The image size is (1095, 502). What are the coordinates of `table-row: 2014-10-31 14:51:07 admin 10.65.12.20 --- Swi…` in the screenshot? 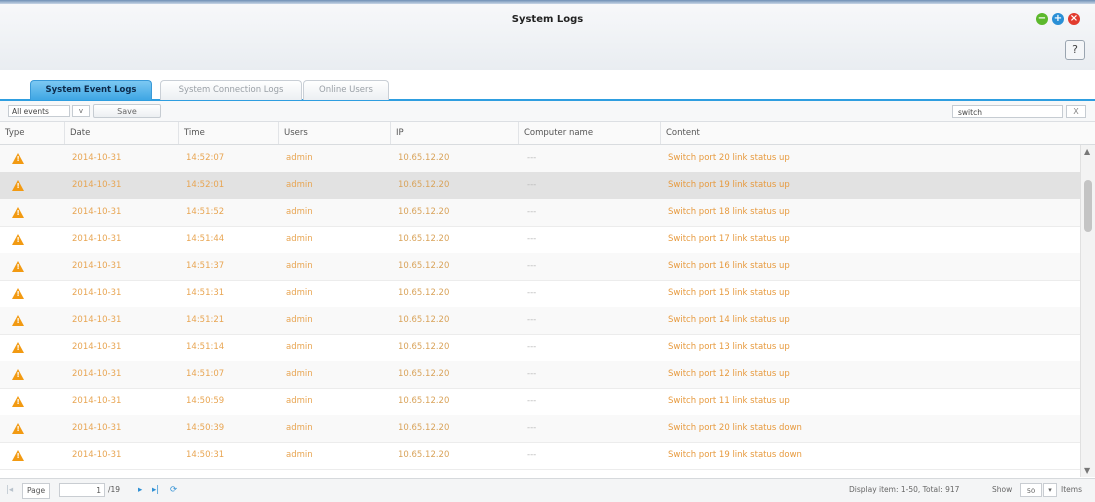 It's located at (540, 375).